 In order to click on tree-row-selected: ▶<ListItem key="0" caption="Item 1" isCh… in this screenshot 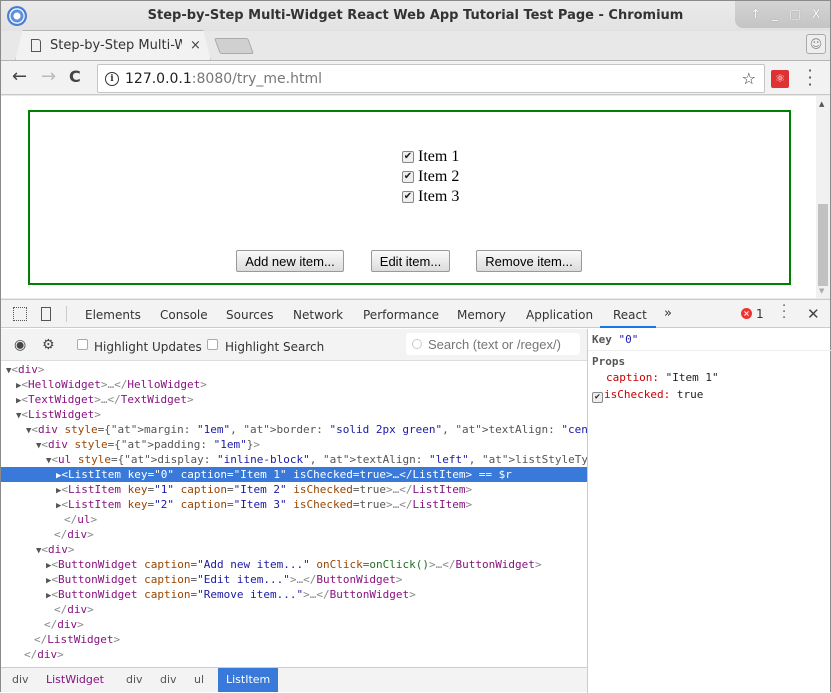, I will do `click(294, 474)`.